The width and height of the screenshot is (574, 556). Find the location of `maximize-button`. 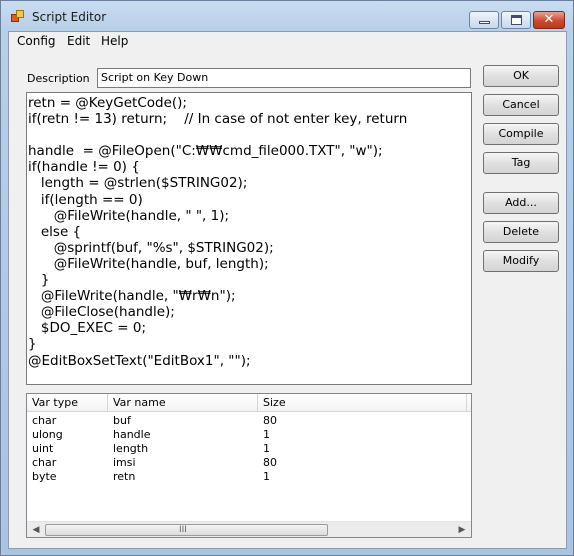

maximize-button is located at coordinates (516, 20).